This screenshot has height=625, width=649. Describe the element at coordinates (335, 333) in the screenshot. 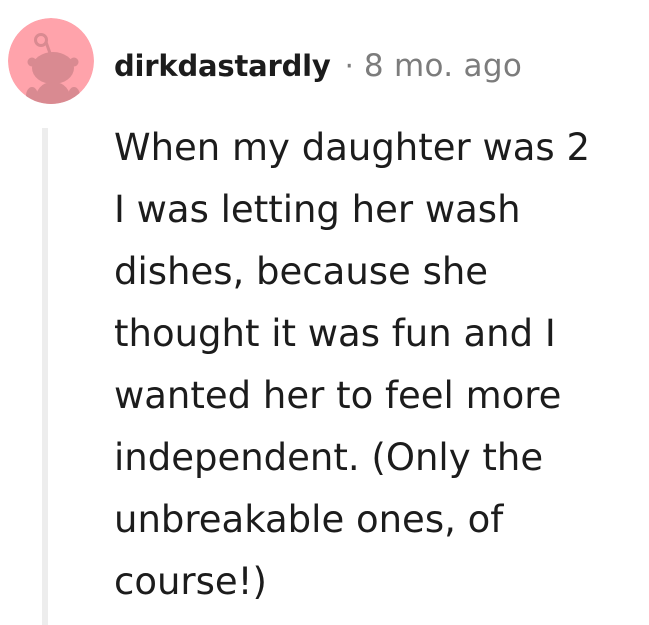

I see `comment-body-line: thought it was fun and I` at that location.